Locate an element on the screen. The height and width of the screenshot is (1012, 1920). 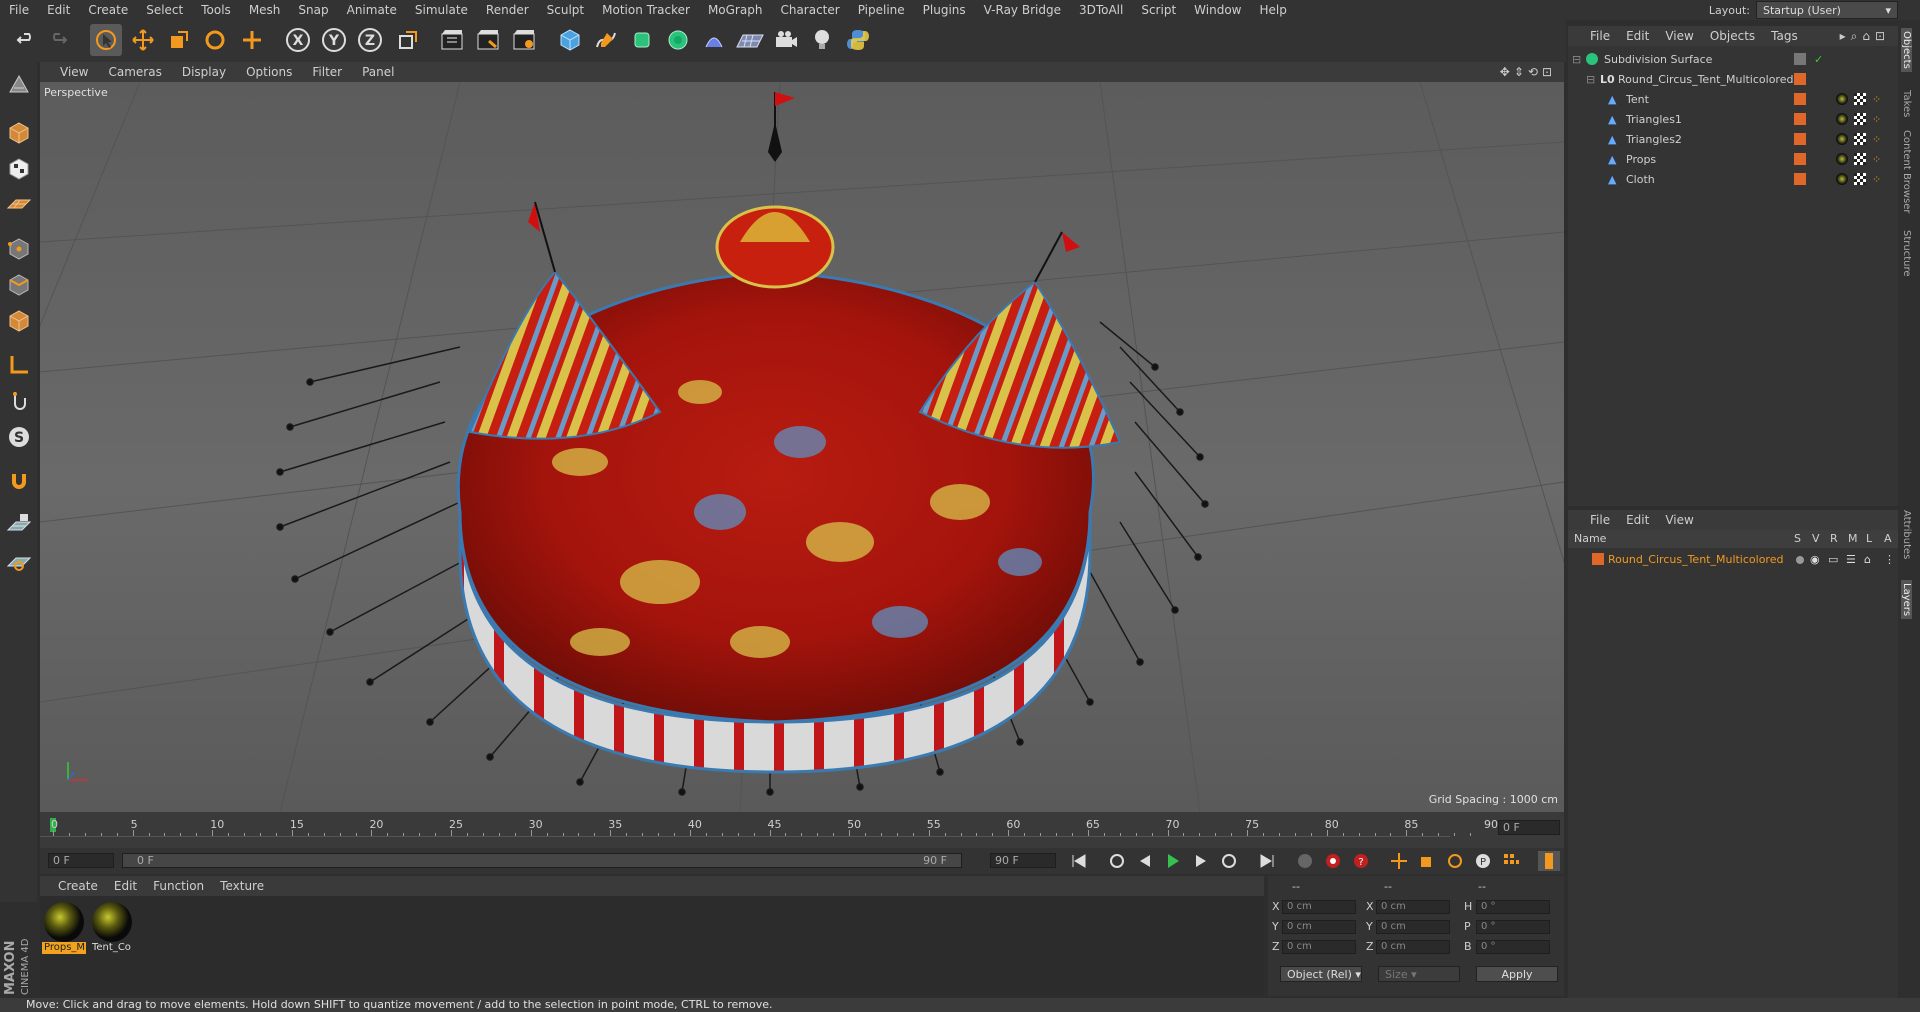
timeline-ruler: 0 5 10 15 20 25 30 35 40 45 50 55 60 65 70 75 80 85 90 0 F is located at coordinates (802, 830).